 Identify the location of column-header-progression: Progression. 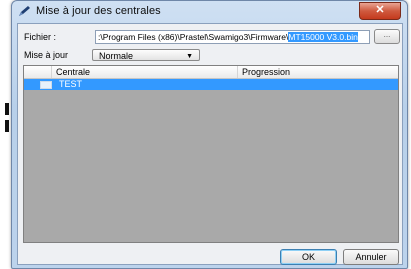
(318, 72).